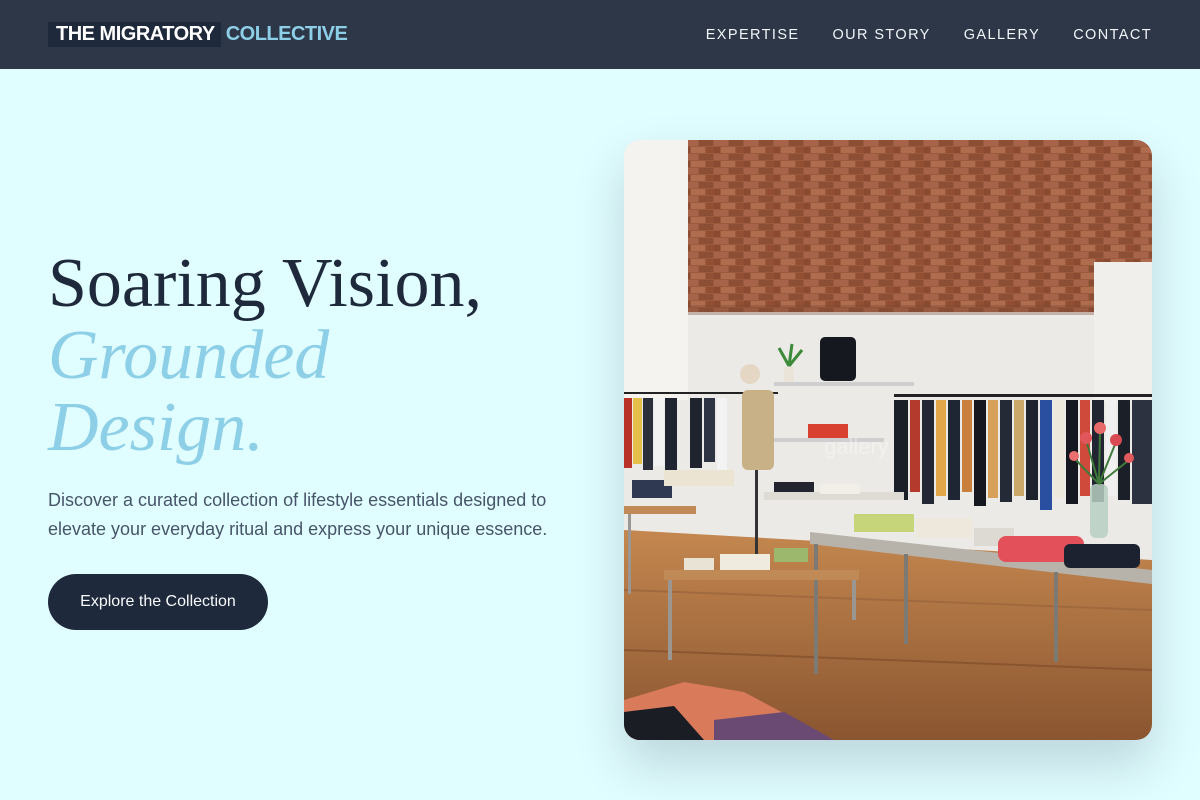 Image resolution: width=1200 pixels, height=800 pixels. I want to click on headline-line-3: Design., so click(156, 427).